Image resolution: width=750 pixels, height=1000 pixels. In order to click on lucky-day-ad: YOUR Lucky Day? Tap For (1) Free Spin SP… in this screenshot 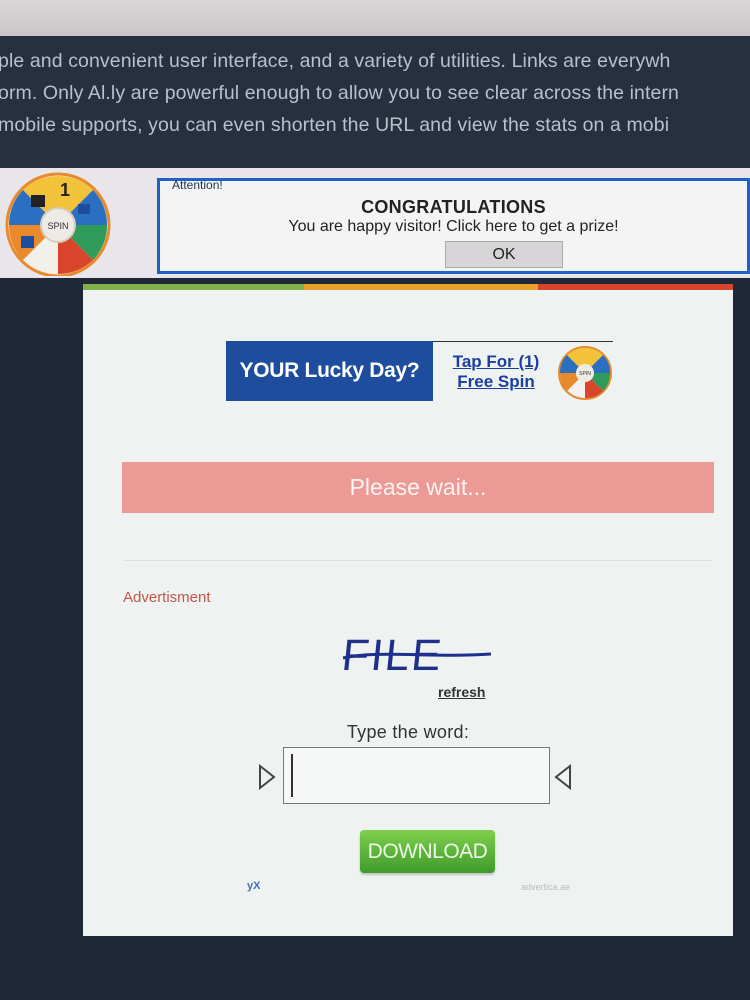, I will do `click(421, 371)`.